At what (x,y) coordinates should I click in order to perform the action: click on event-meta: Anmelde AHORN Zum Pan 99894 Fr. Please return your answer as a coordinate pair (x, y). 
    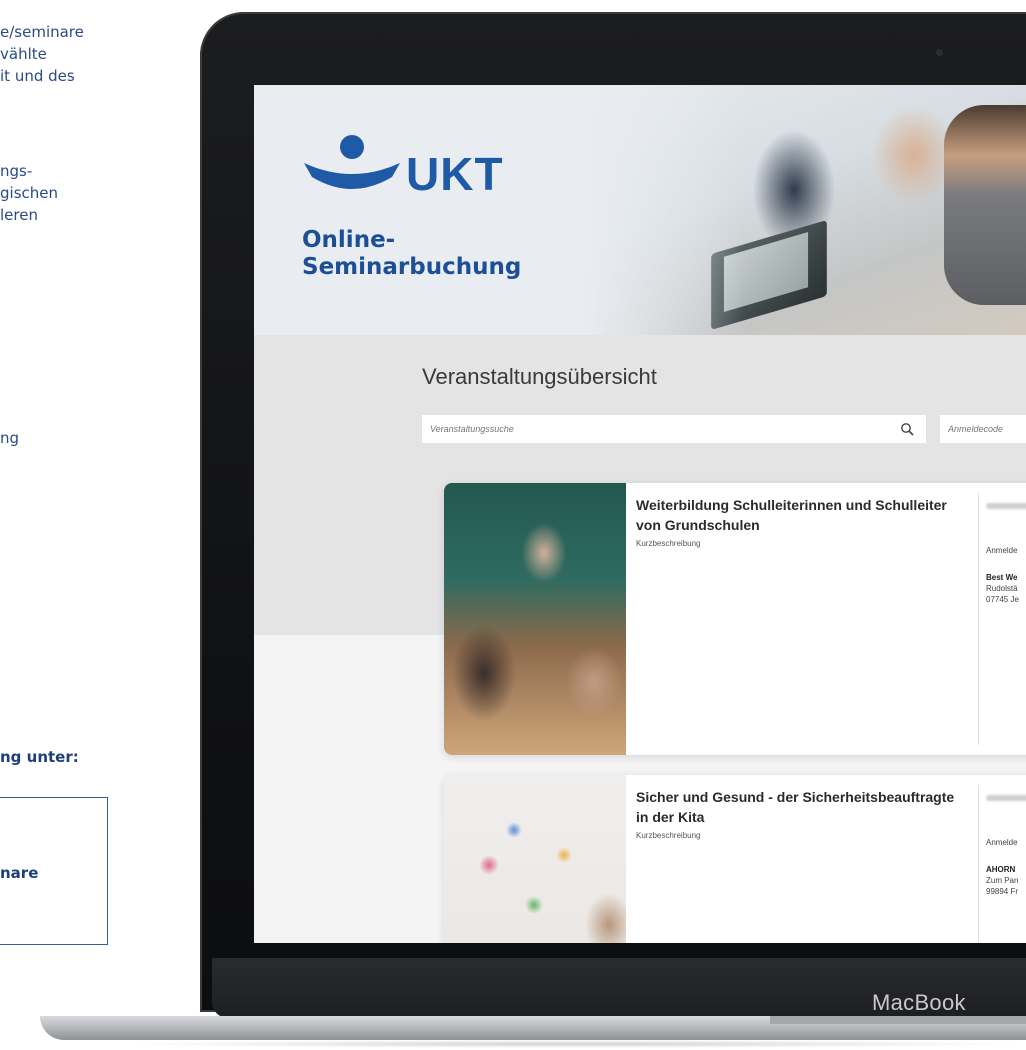
    Looking at the image, I should click on (1006, 842).